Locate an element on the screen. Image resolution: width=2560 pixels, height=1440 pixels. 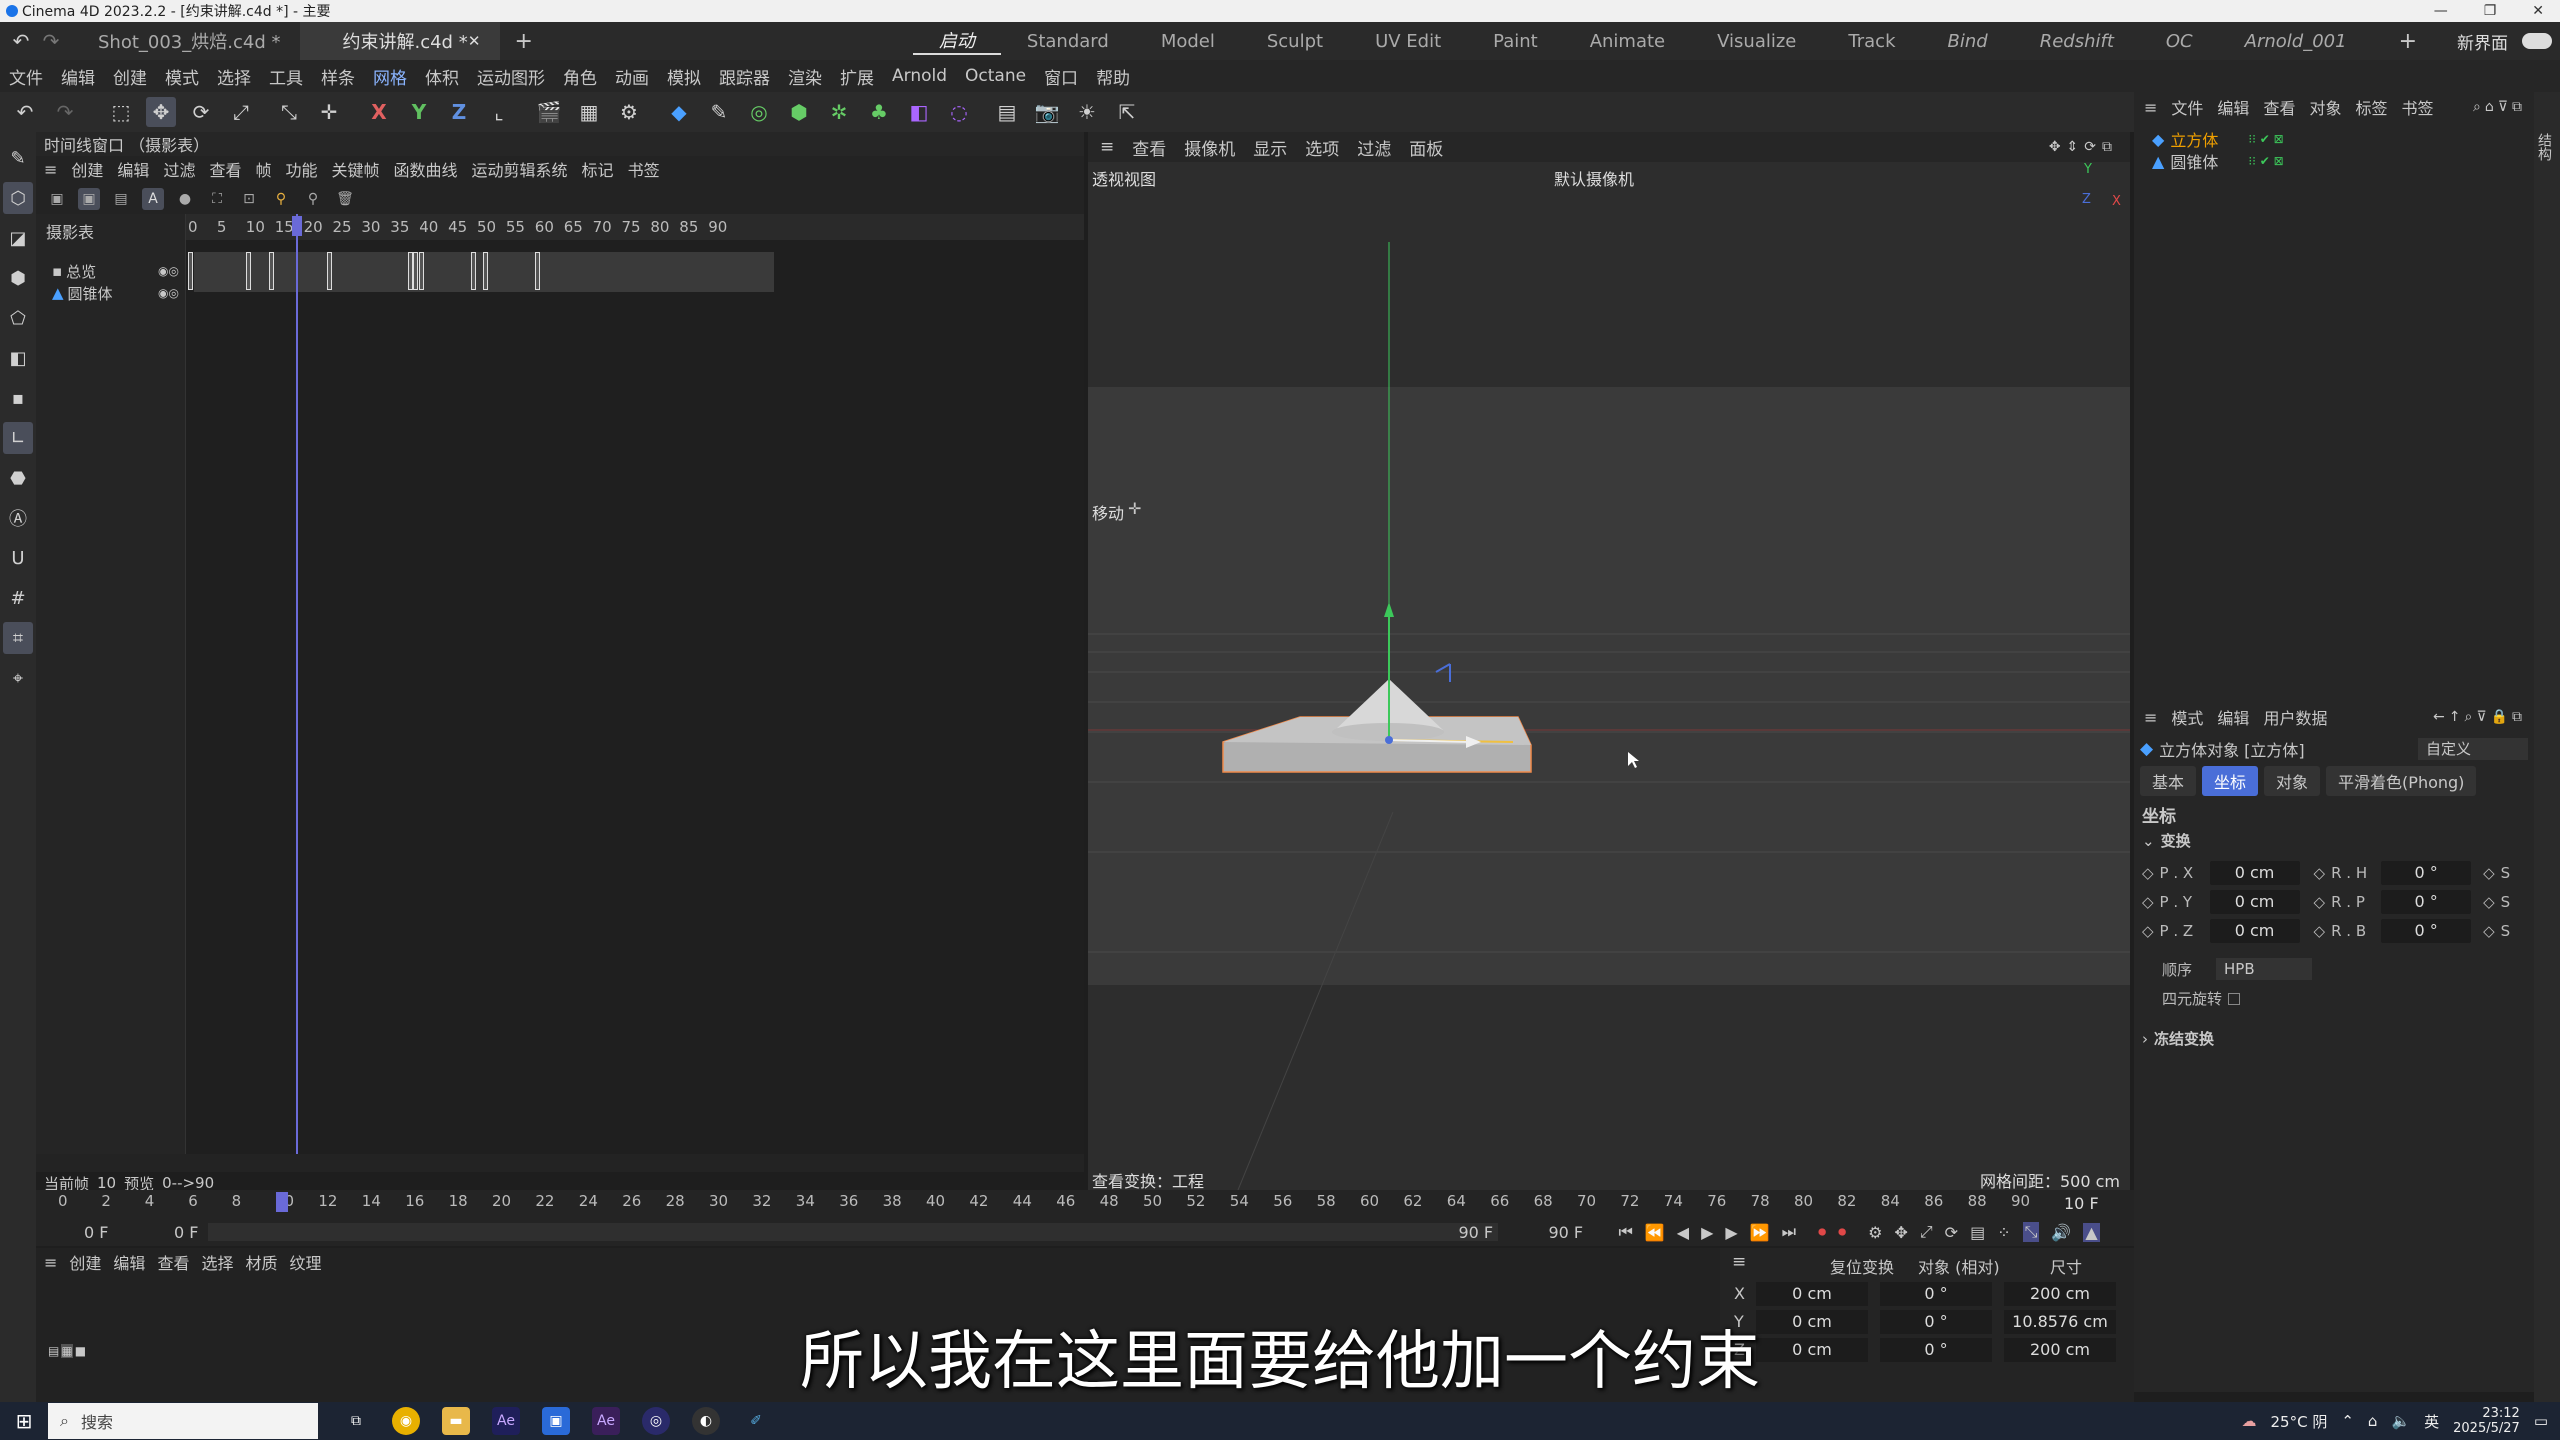
track-overview: ▪ 总览 ◉◎ is located at coordinates (110, 271).